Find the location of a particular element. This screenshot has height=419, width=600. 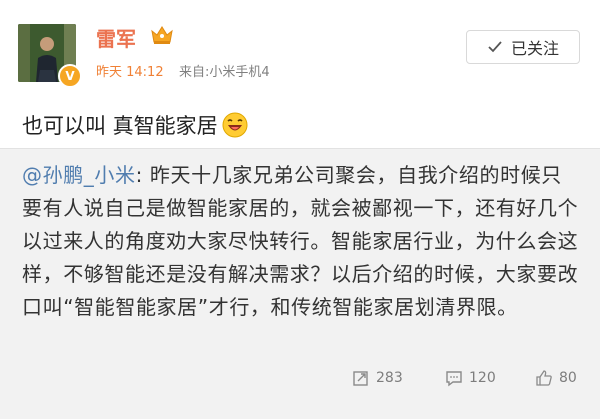

like-count: 80 is located at coordinates (568, 378).